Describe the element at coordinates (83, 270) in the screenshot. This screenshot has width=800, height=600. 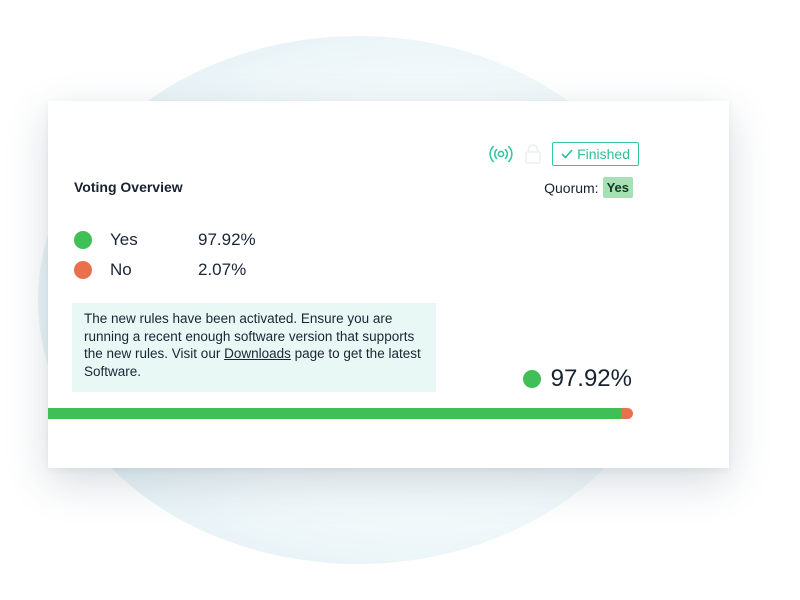
I see `no-dot-icon` at that location.